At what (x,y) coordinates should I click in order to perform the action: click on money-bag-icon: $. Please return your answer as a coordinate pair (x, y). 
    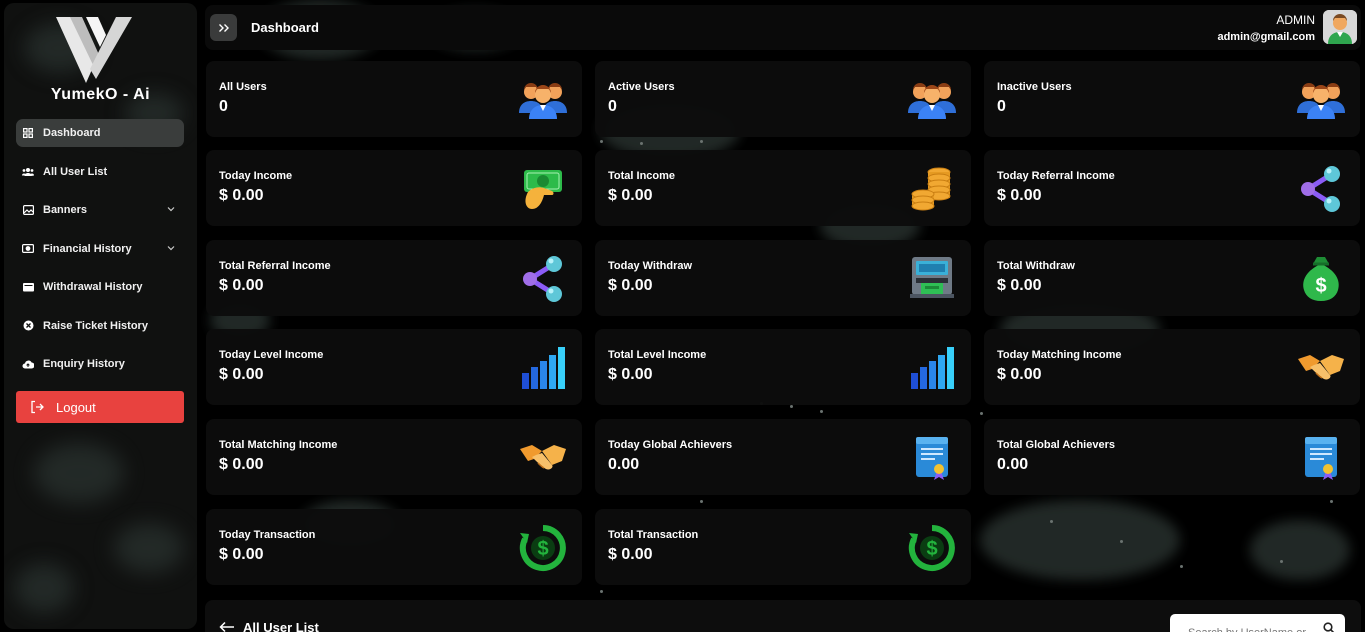
    Looking at the image, I should click on (1321, 279).